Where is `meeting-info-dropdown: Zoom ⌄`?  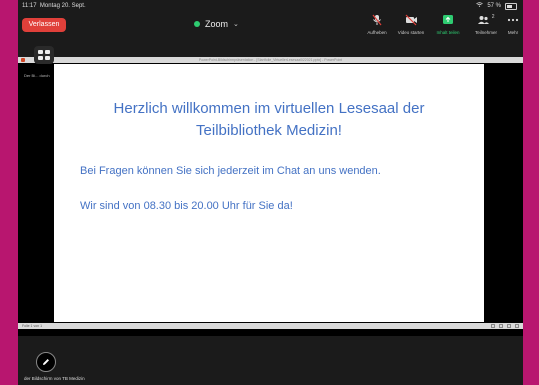 meeting-info-dropdown: Zoom ⌄ is located at coordinates (216, 24).